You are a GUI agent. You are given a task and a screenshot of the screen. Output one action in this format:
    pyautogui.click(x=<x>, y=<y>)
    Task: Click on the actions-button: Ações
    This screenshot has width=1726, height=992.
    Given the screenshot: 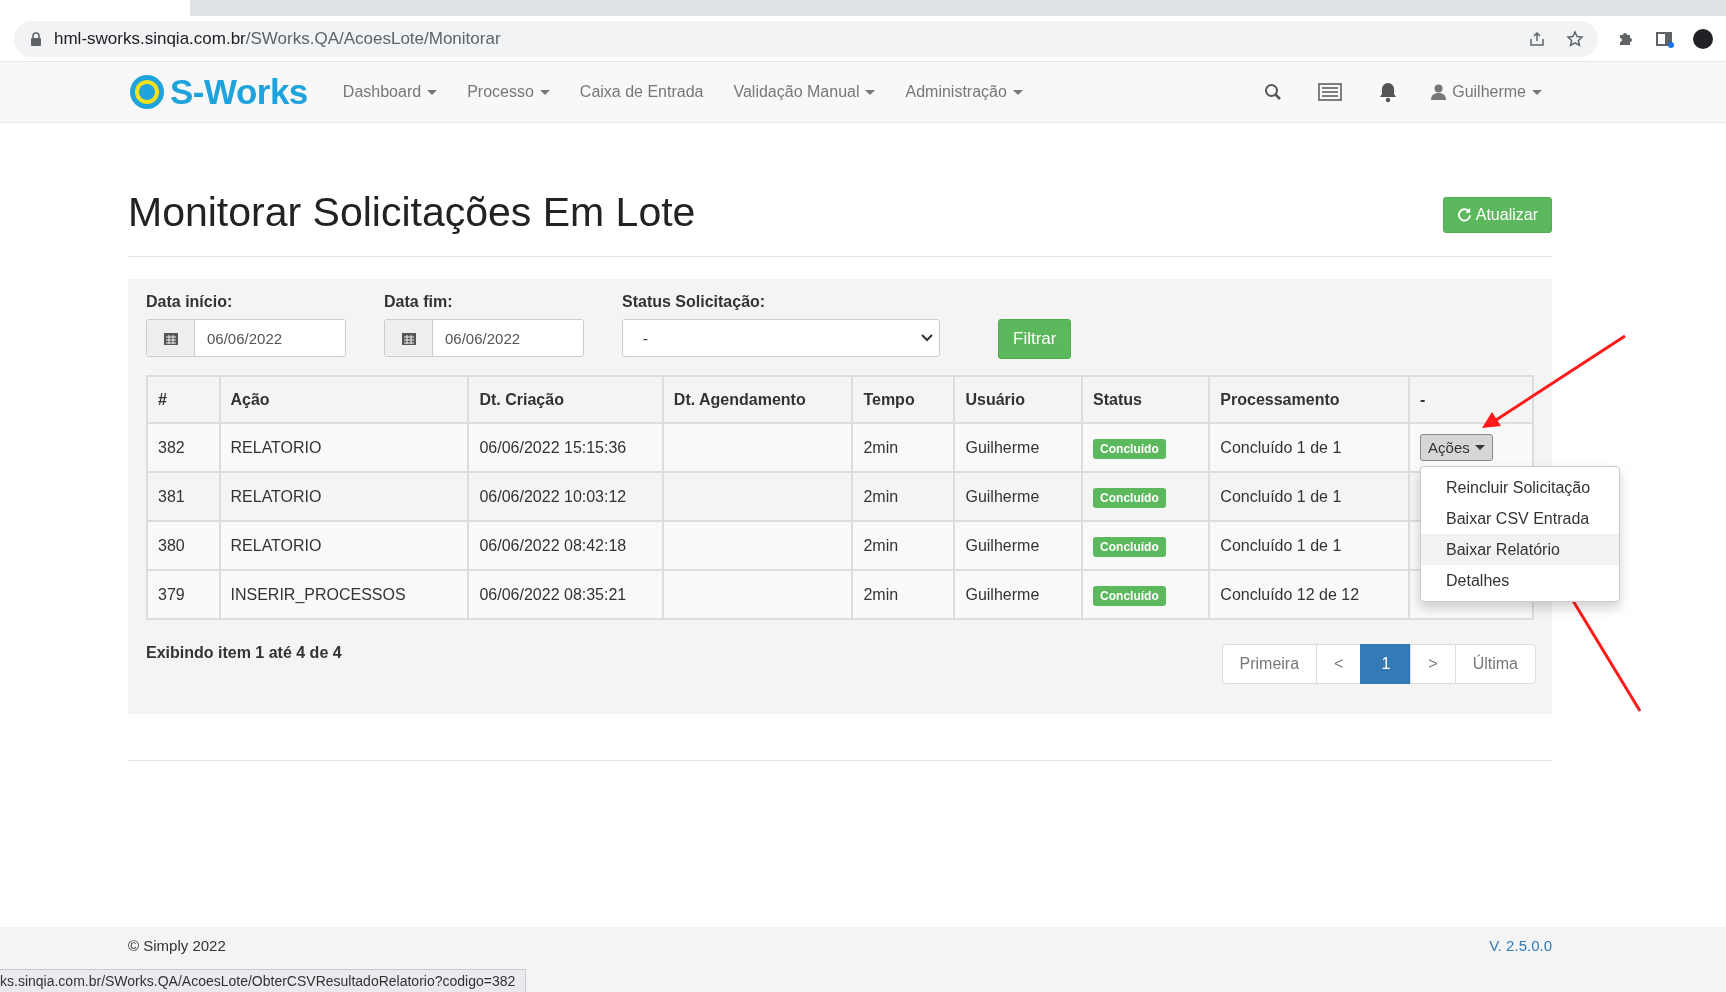 What is the action you would take?
    pyautogui.click(x=1456, y=447)
    